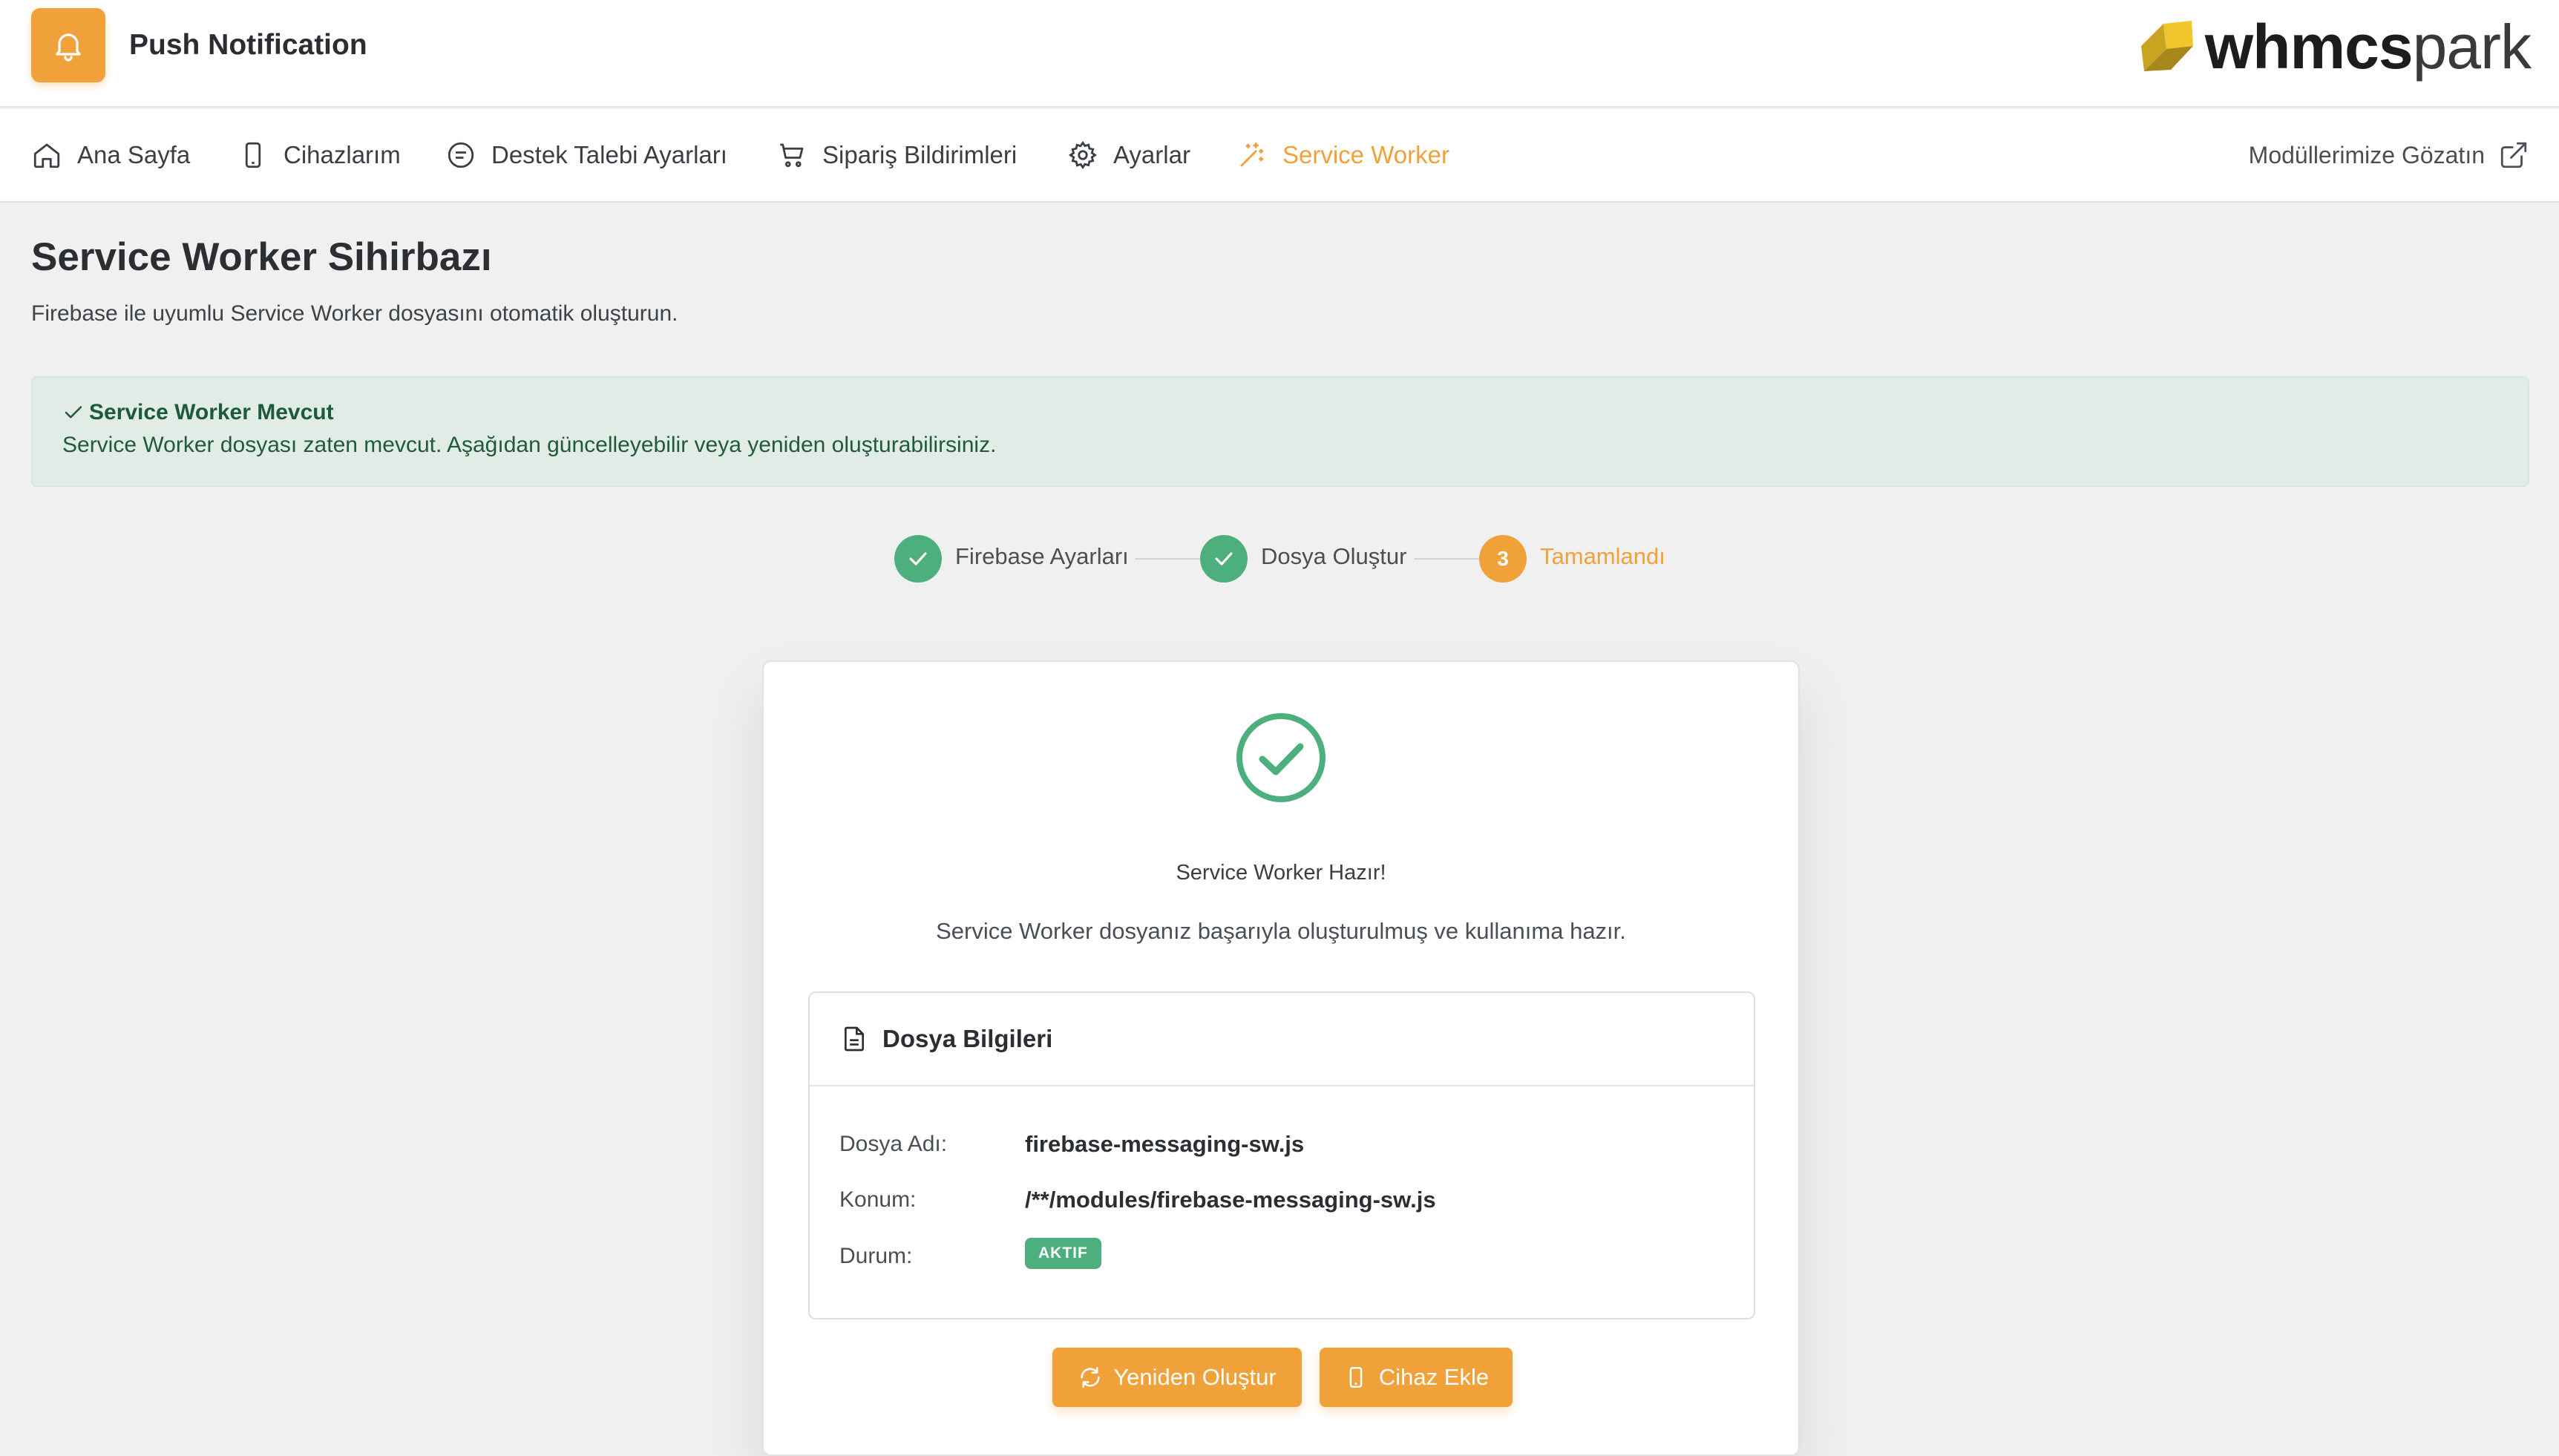  I want to click on check-icon, so click(73, 413).